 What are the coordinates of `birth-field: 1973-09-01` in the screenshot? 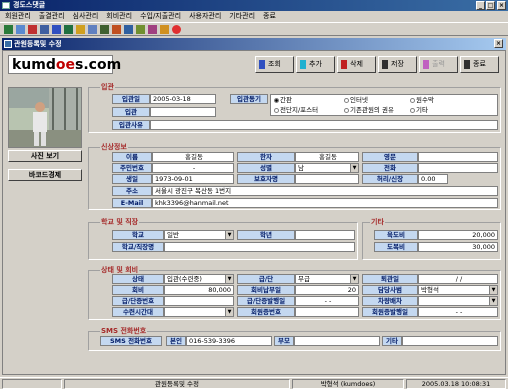 It's located at (193, 179).